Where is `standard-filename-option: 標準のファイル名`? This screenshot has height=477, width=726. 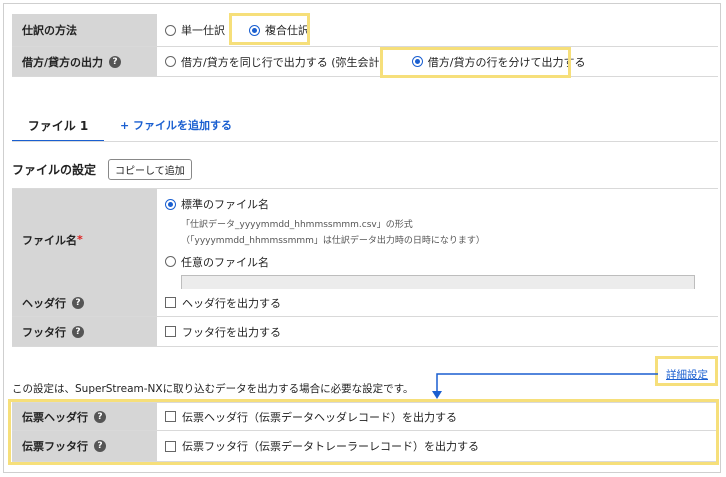
standard-filename-option: 標準のファイル名 is located at coordinates (217, 204).